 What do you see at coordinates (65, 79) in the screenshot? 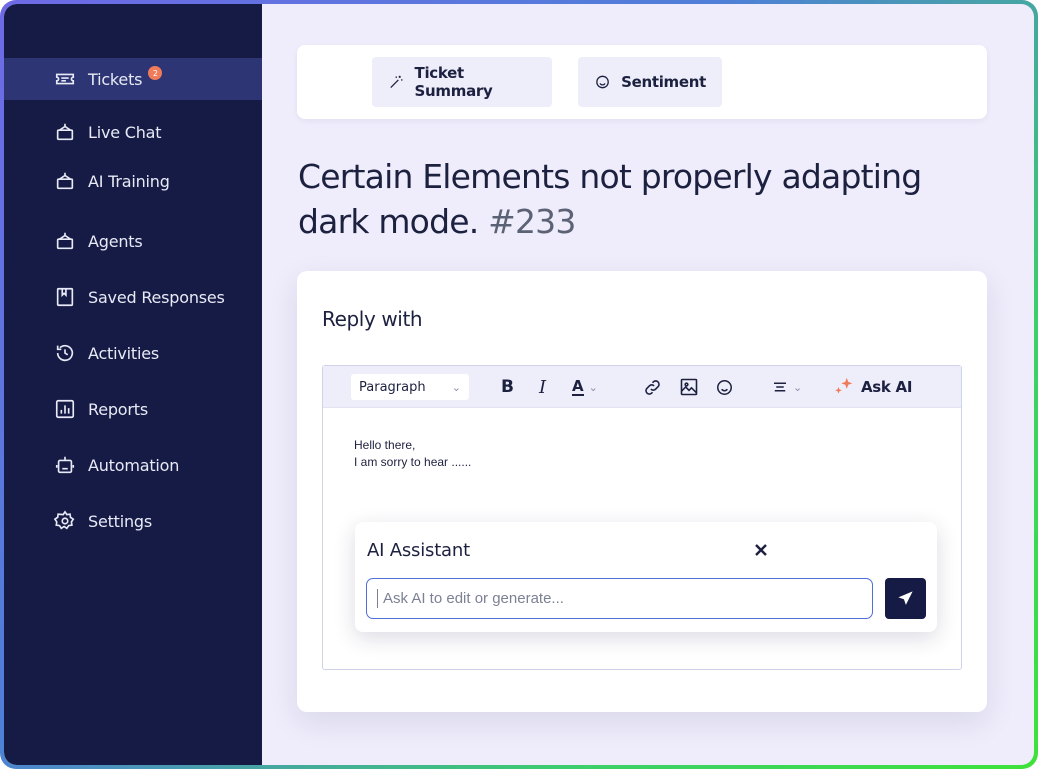
I see `ticket-icon` at bounding box center [65, 79].